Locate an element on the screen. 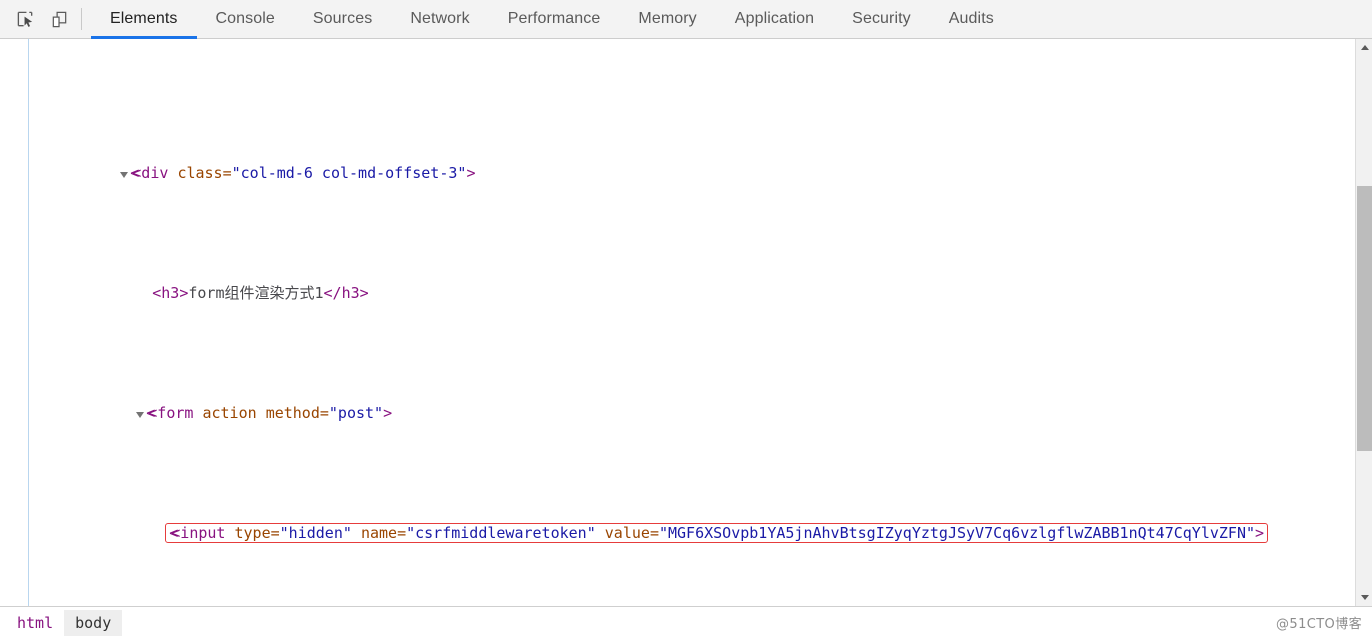 The height and width of the screenshot is (639, 1372). tab-console-label: Console is located at coordinates (245, 18).